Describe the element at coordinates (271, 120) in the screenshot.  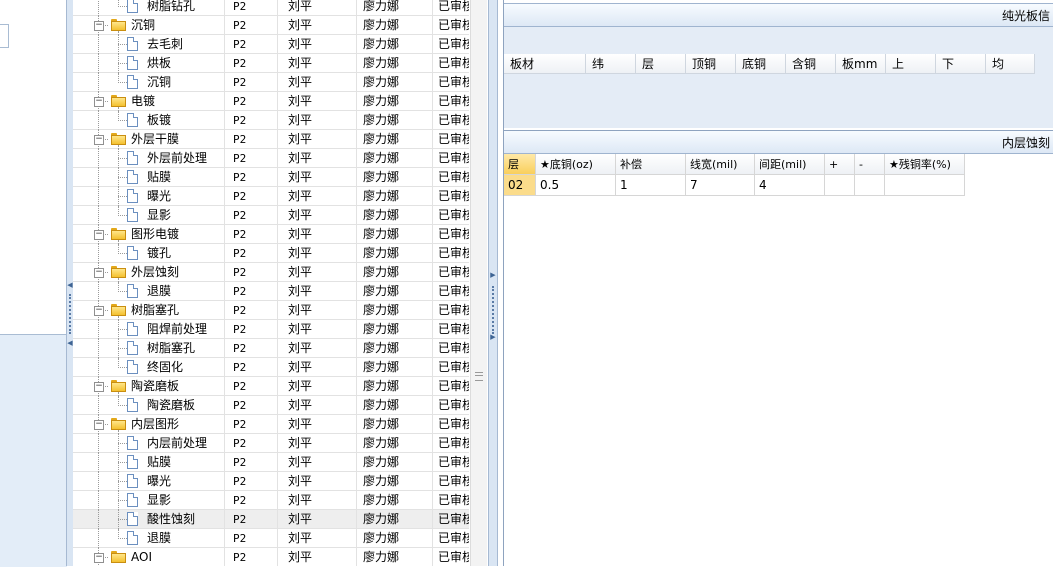
I see `tree-row: 板镀 P2 刘平 廖力娜 已审核` at that location.